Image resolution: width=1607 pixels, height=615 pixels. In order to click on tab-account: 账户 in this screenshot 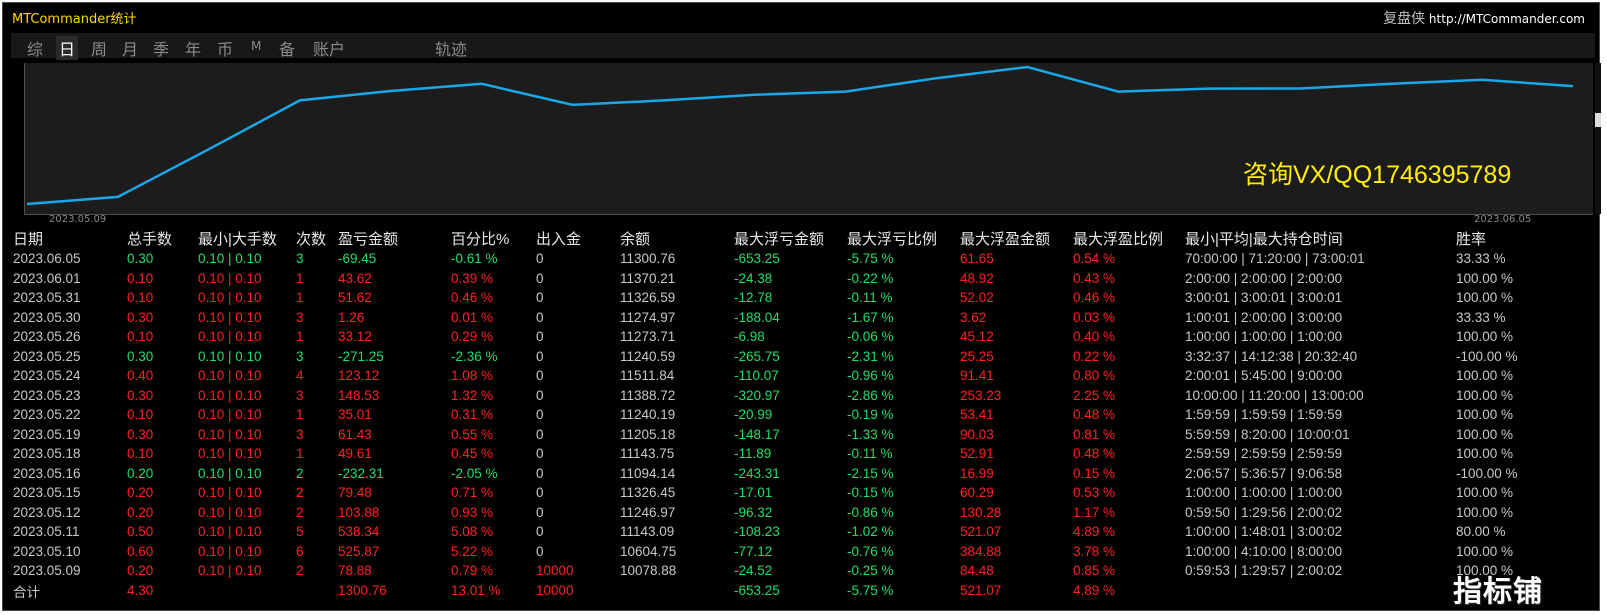, I will do `click(329, 48)`.